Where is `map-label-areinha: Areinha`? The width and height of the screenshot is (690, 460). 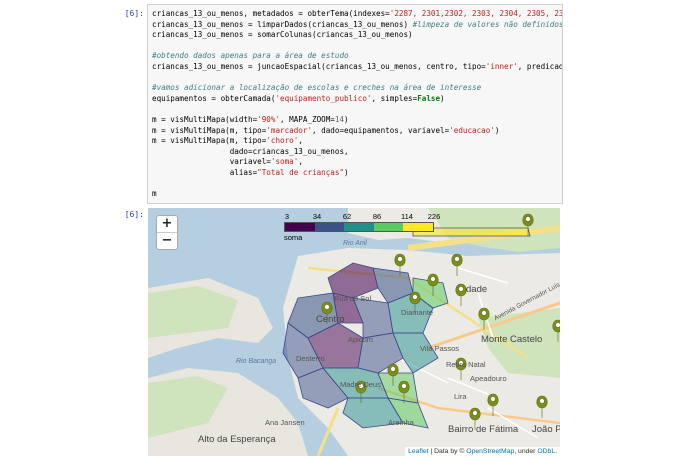
map-label-areinha: Areinha is located at coordinates (401, 422).